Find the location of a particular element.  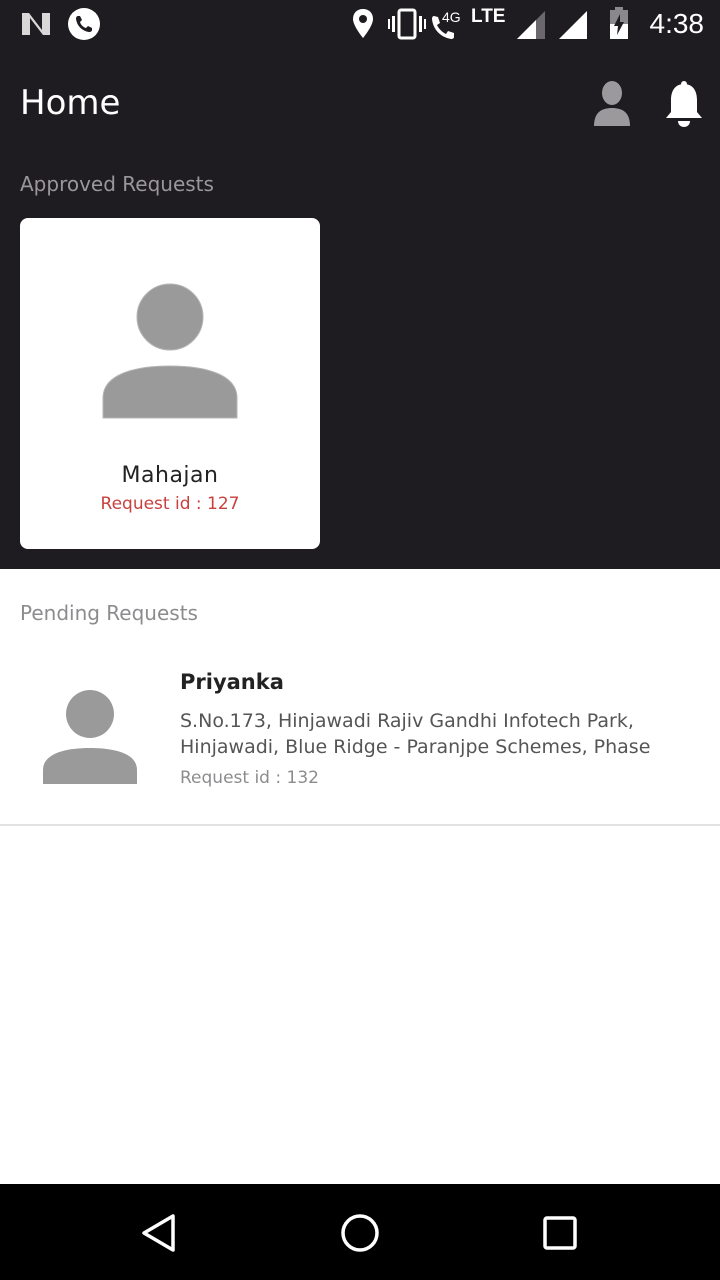

navigation-bar is located at coordinates (360, 1232).